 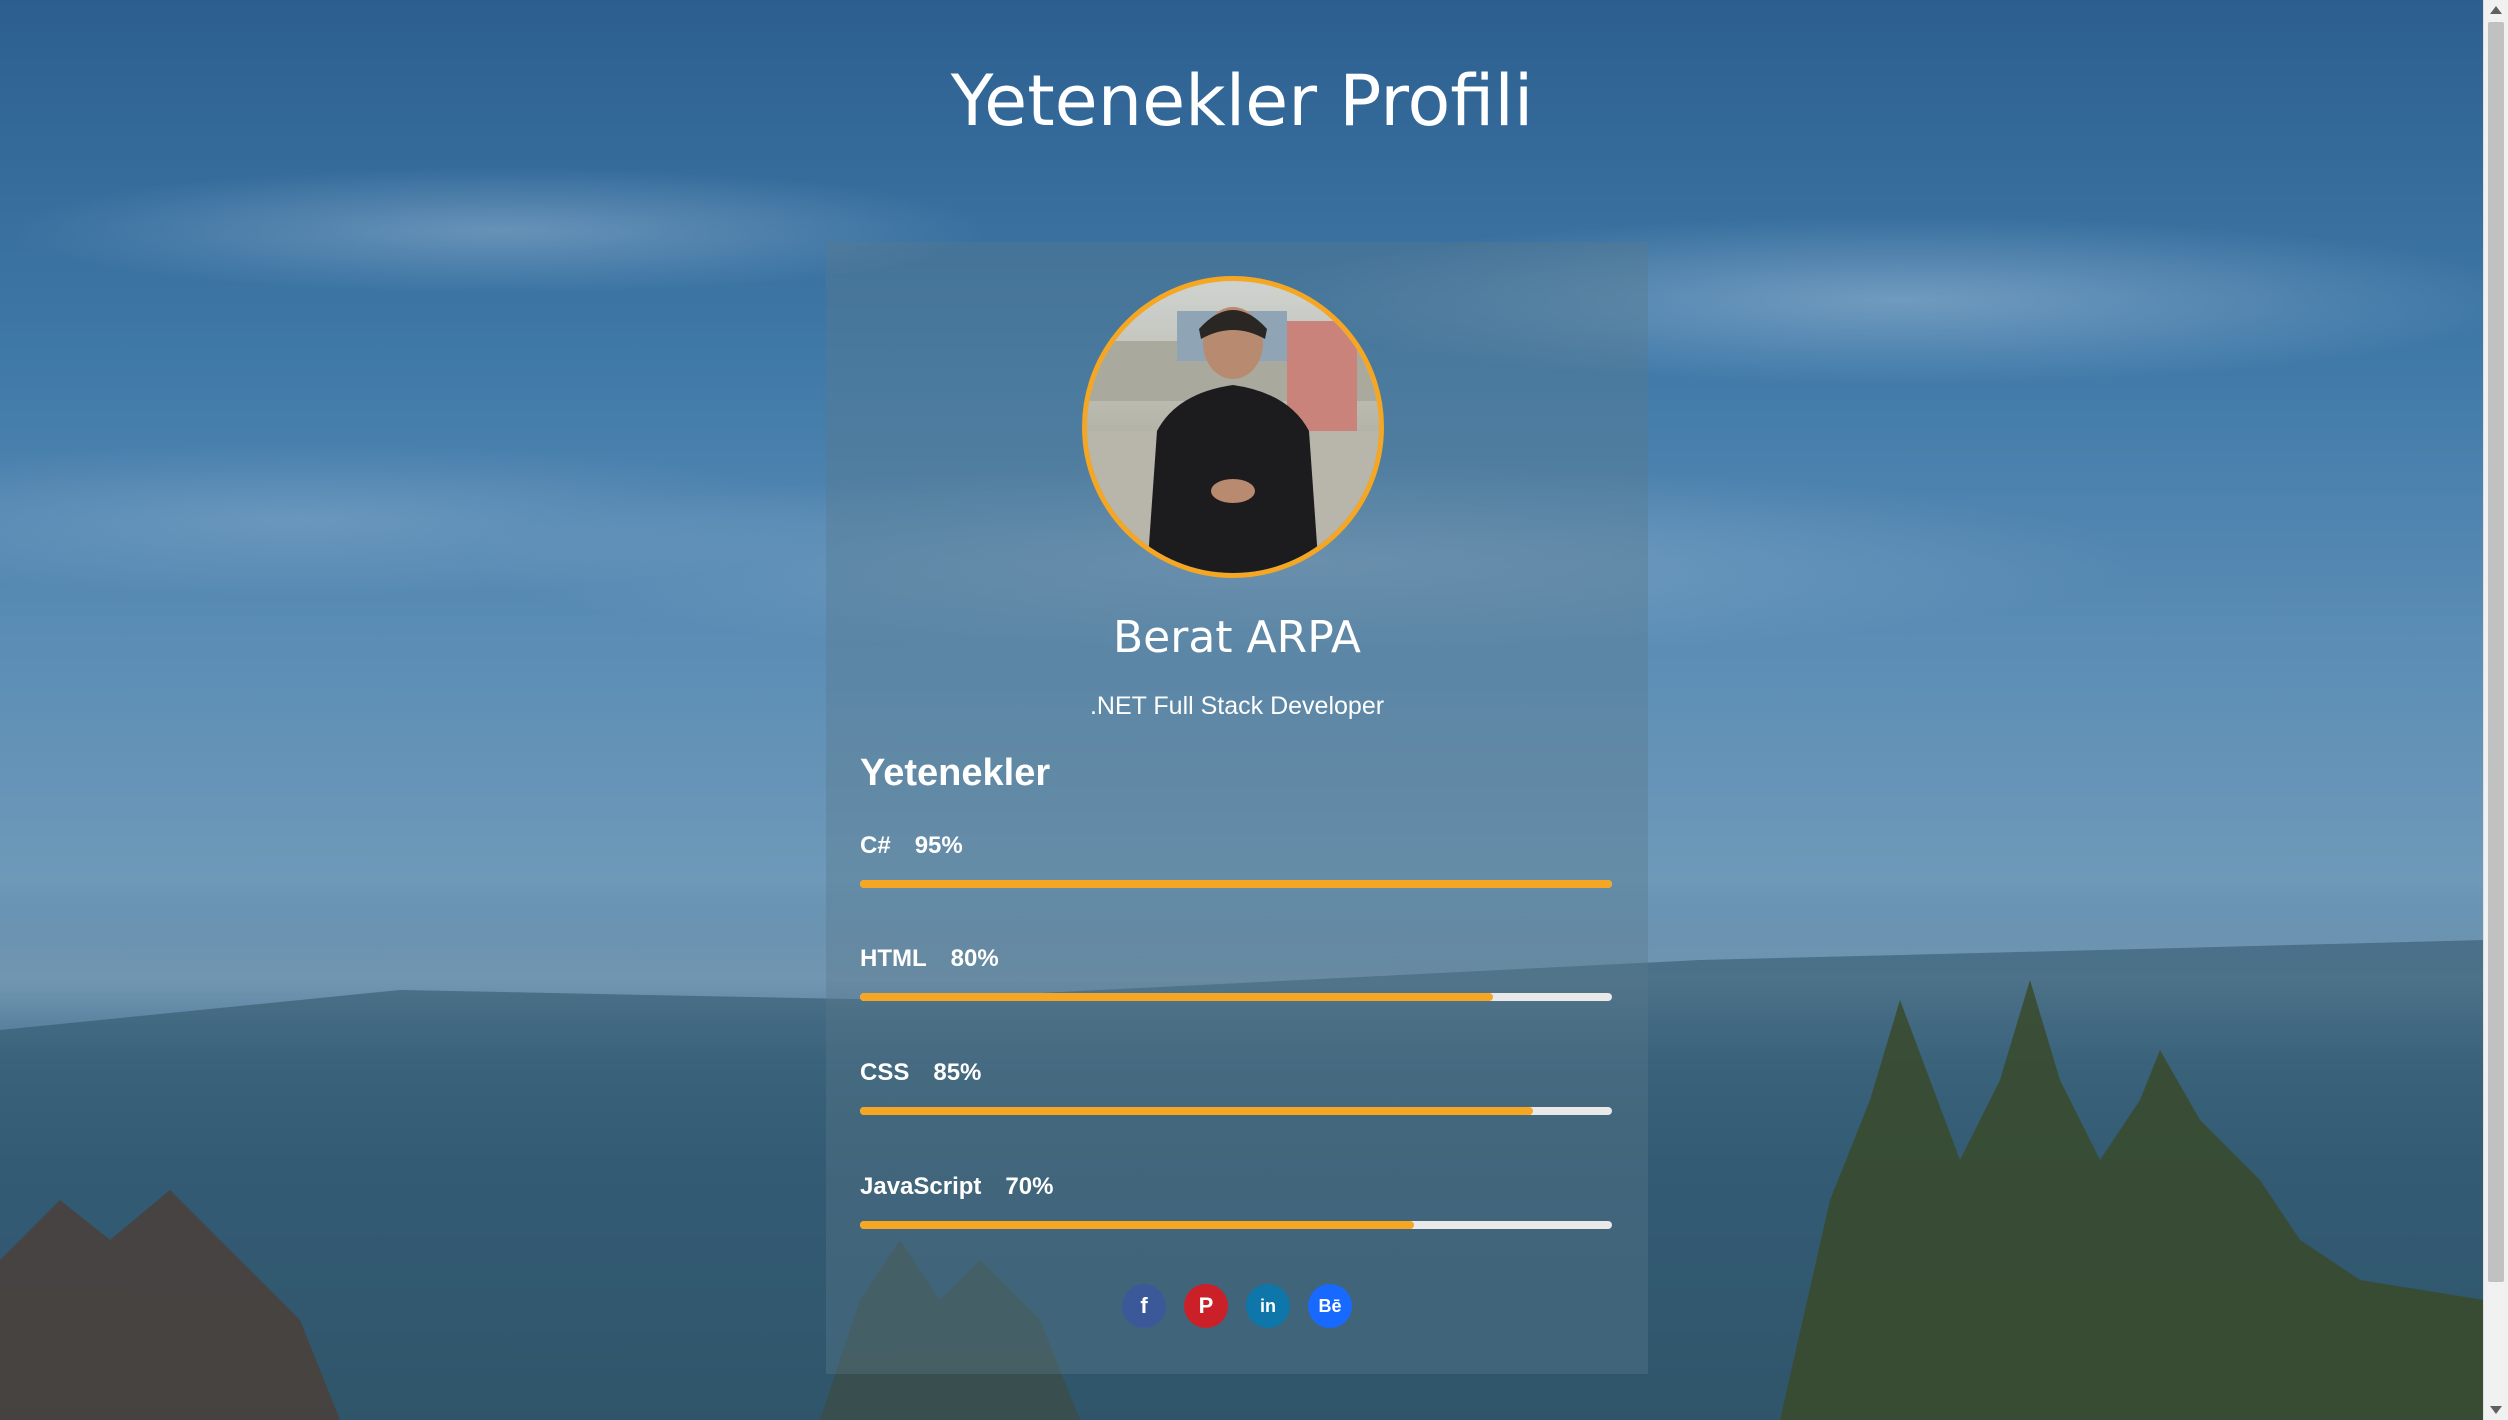 I want to click on scroll-up-arrow-icon, so click(x=2496, y=10).